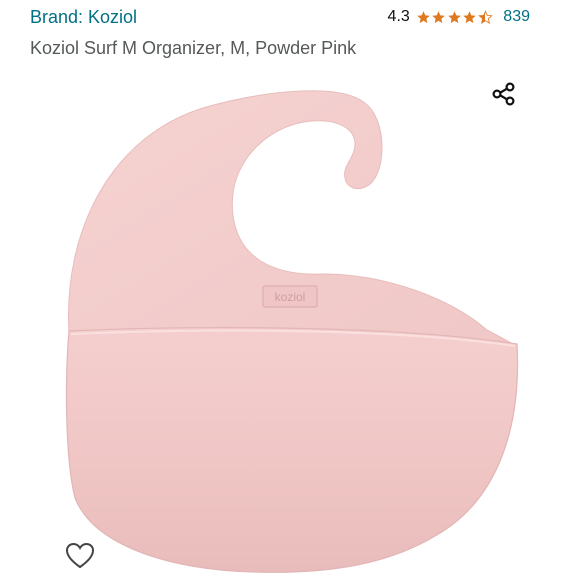 Image resolution: width=580 pixels, height=583 pixels. I want to click on brand-link: Brand: Koziol, so click(83, 17).